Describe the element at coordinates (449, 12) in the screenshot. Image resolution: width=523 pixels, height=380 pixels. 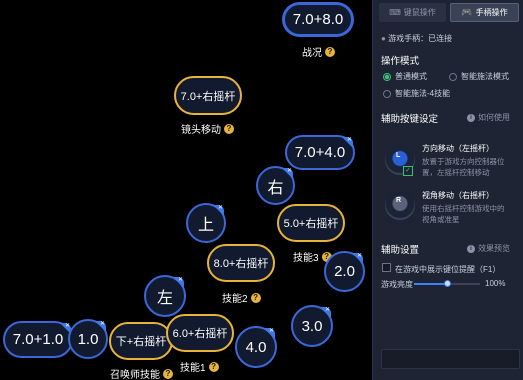
I see `mode-tabs: ⌨ 键鼠操作 🎮 手柄操作` at that location.